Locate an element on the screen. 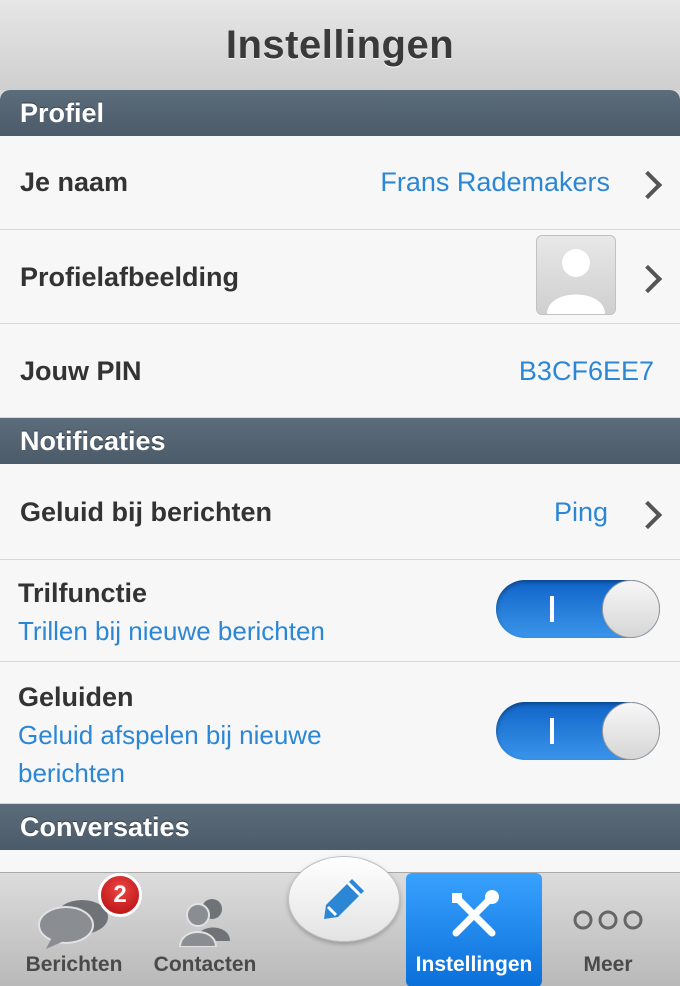 The height and width of the screenshot is (986, 680). pencil-icon is located at coordinates (344, 899).